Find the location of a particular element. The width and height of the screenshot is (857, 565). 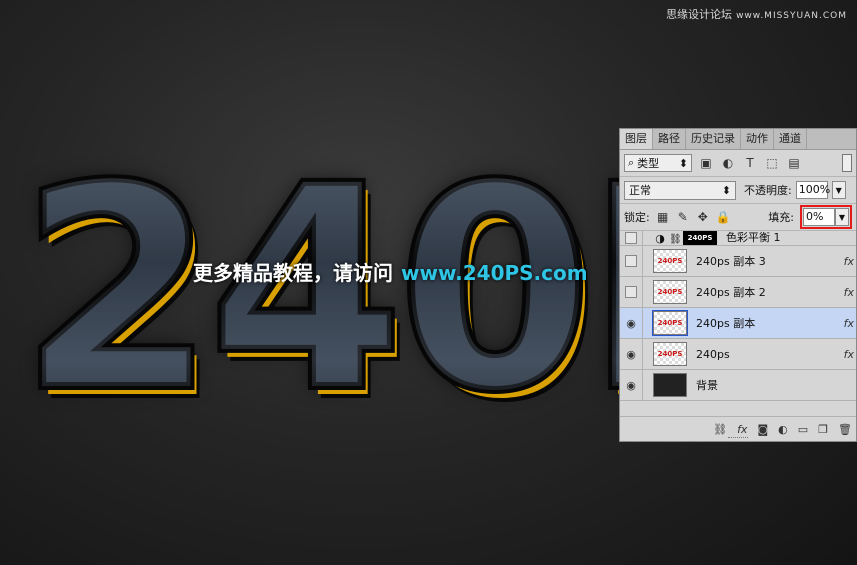

tab-actions: 动作 is located at coordinates (757, 139).